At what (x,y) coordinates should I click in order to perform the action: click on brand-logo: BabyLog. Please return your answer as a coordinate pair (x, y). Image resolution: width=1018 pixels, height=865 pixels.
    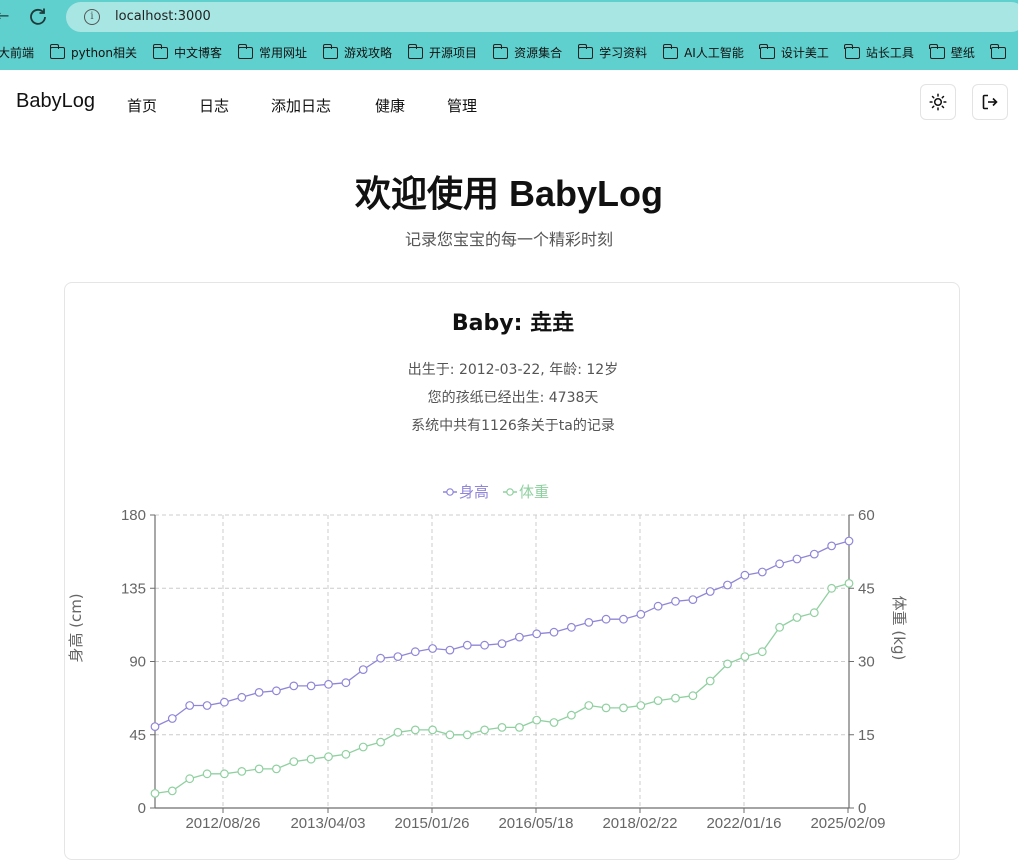
    Looking at the image, I should click on (55, 101).